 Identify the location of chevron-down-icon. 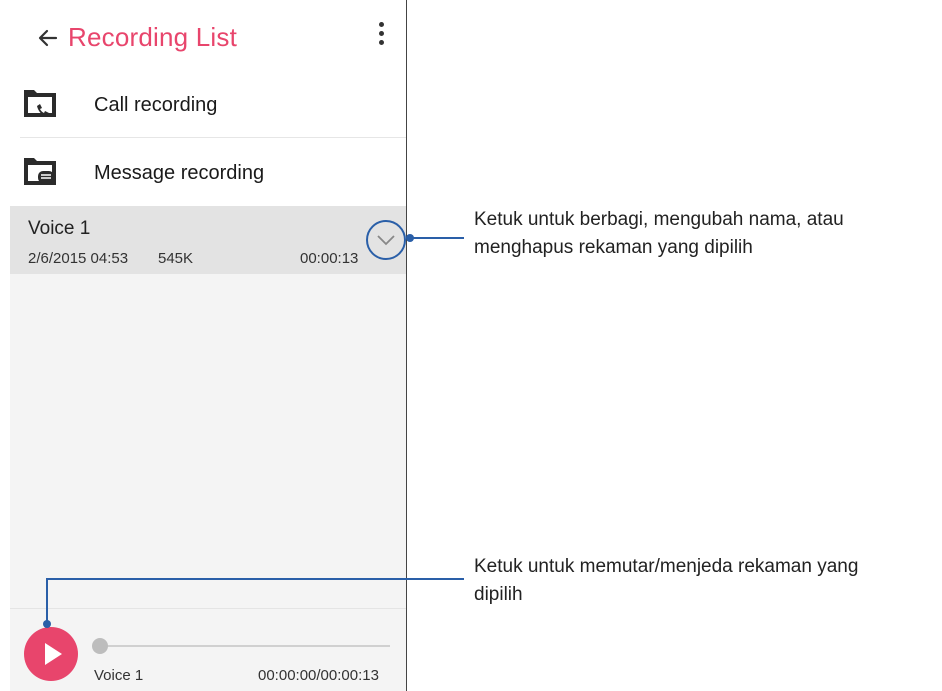
(386, 240).